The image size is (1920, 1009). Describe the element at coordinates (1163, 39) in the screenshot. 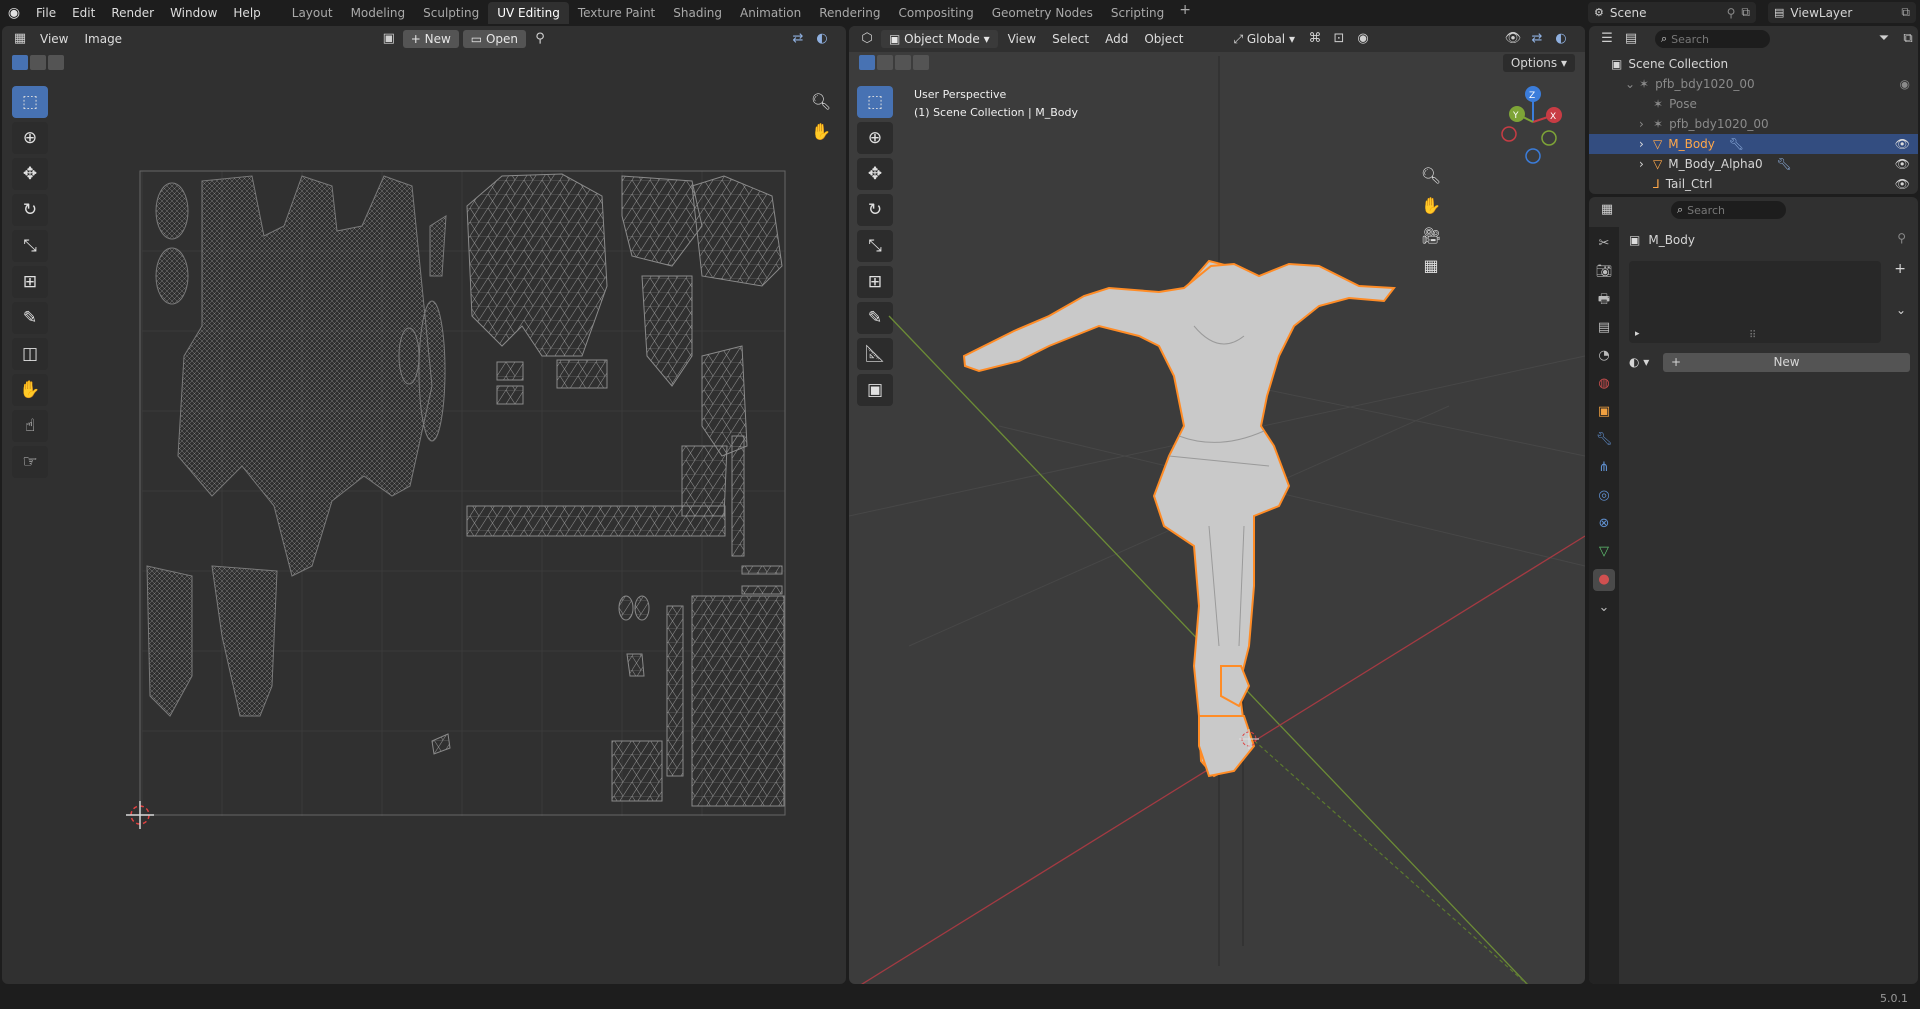

I see `viewport-menu-object: Object` at that location.